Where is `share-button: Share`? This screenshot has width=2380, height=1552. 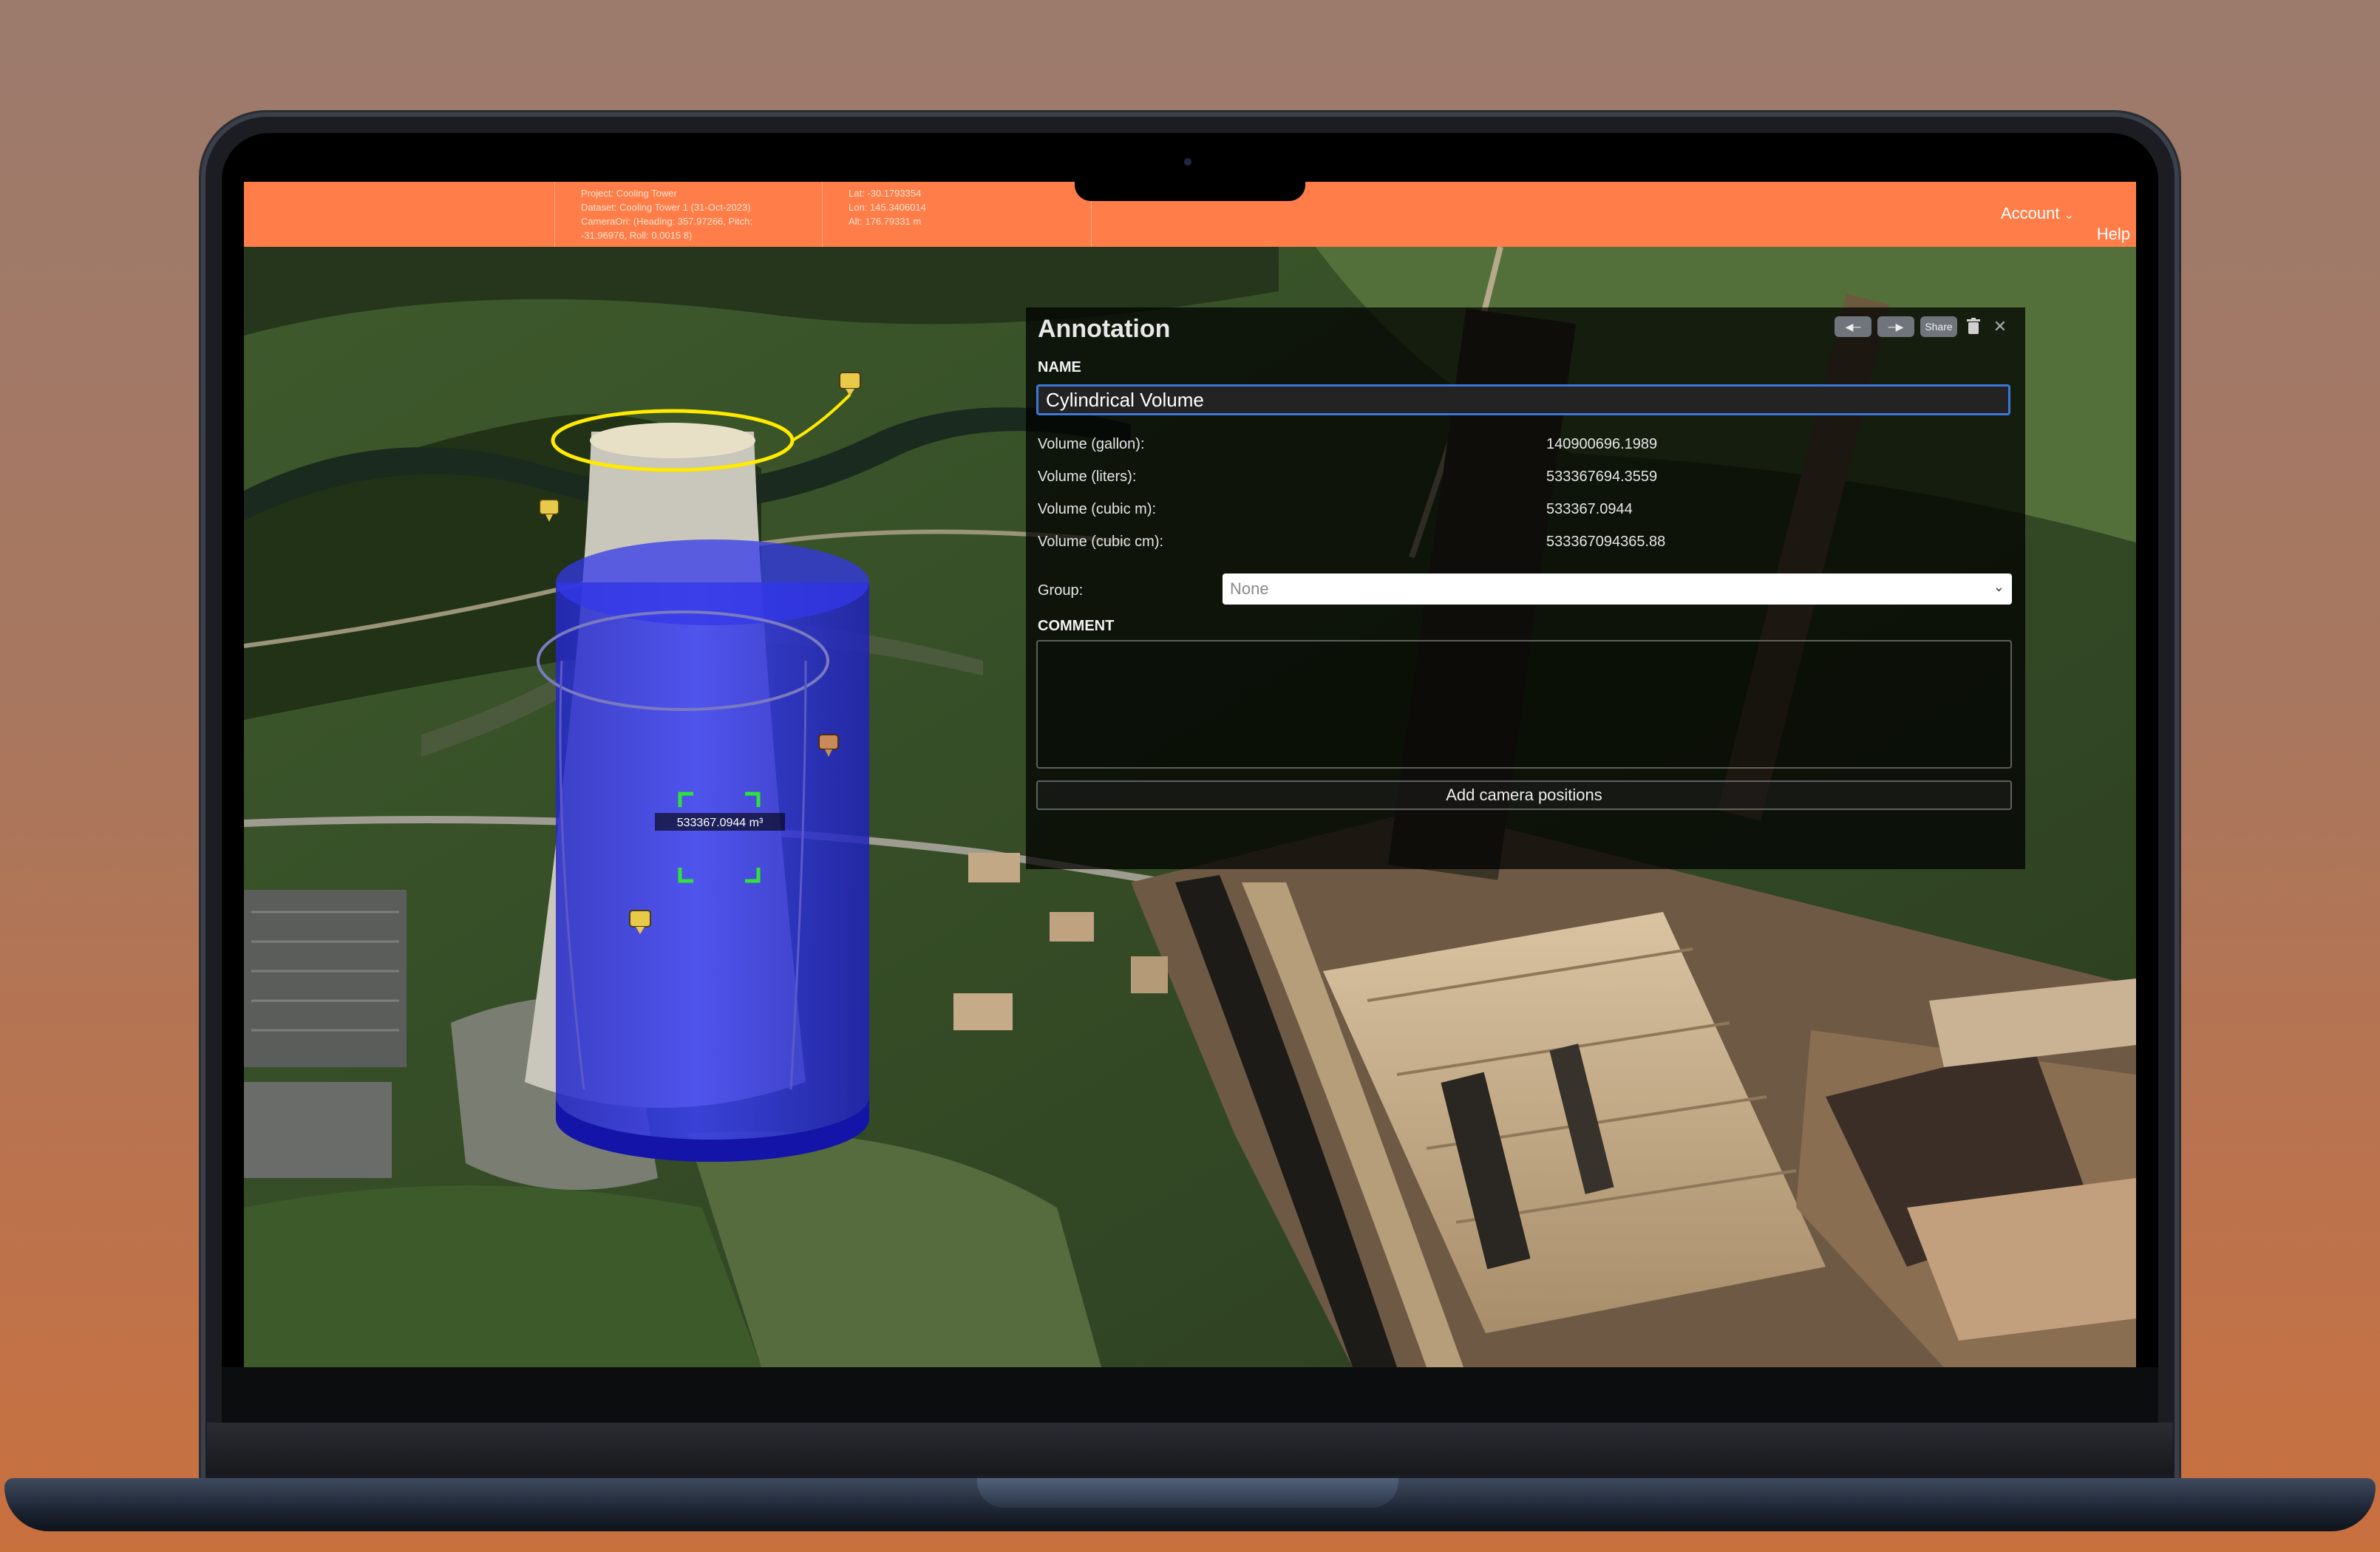 share-button: Share is located at coordinates (1938, 326).